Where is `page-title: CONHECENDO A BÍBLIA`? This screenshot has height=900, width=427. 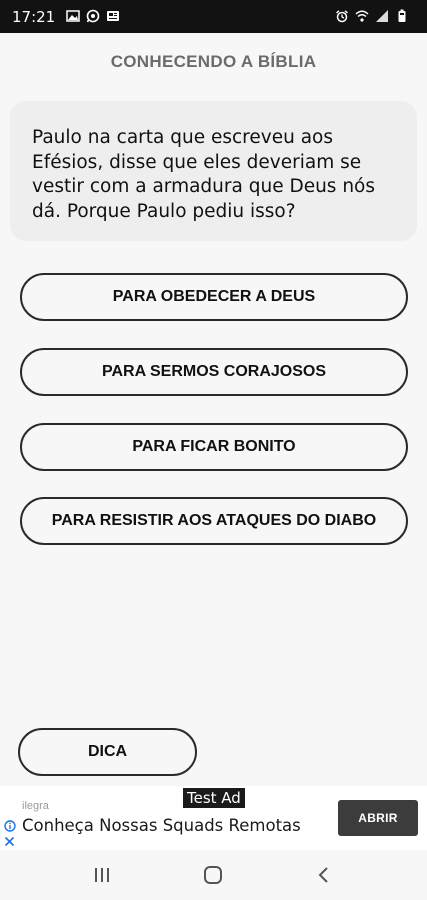
page-title: CONHECENDO A BÍBLIA is located at coordinates (213, 61).